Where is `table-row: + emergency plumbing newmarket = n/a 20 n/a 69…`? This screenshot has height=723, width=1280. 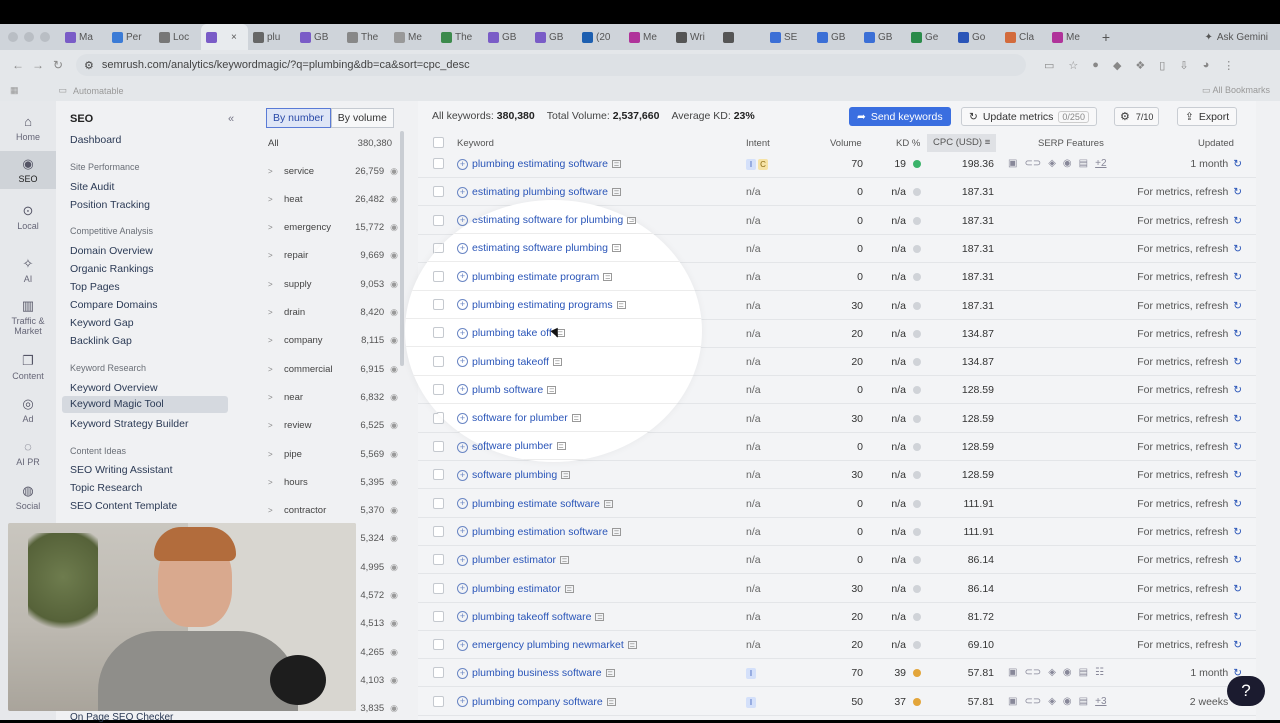 table-row: + emergency plumbing newmarket = n/a 20 n/a 69… is located at coordinates (837, 645).